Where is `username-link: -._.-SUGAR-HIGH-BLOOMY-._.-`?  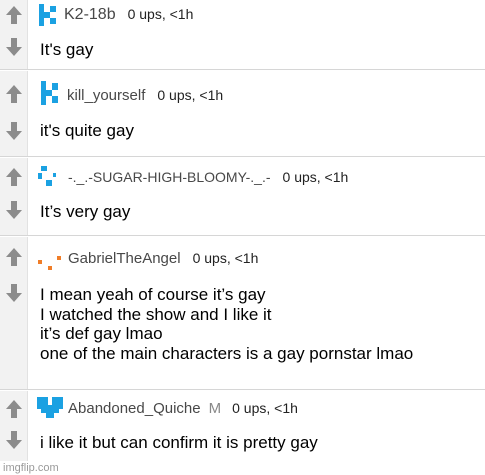 username-link: -._.-SUGAR-HIGH-BLOOMY-._.- is located at coordinates (169, 177).